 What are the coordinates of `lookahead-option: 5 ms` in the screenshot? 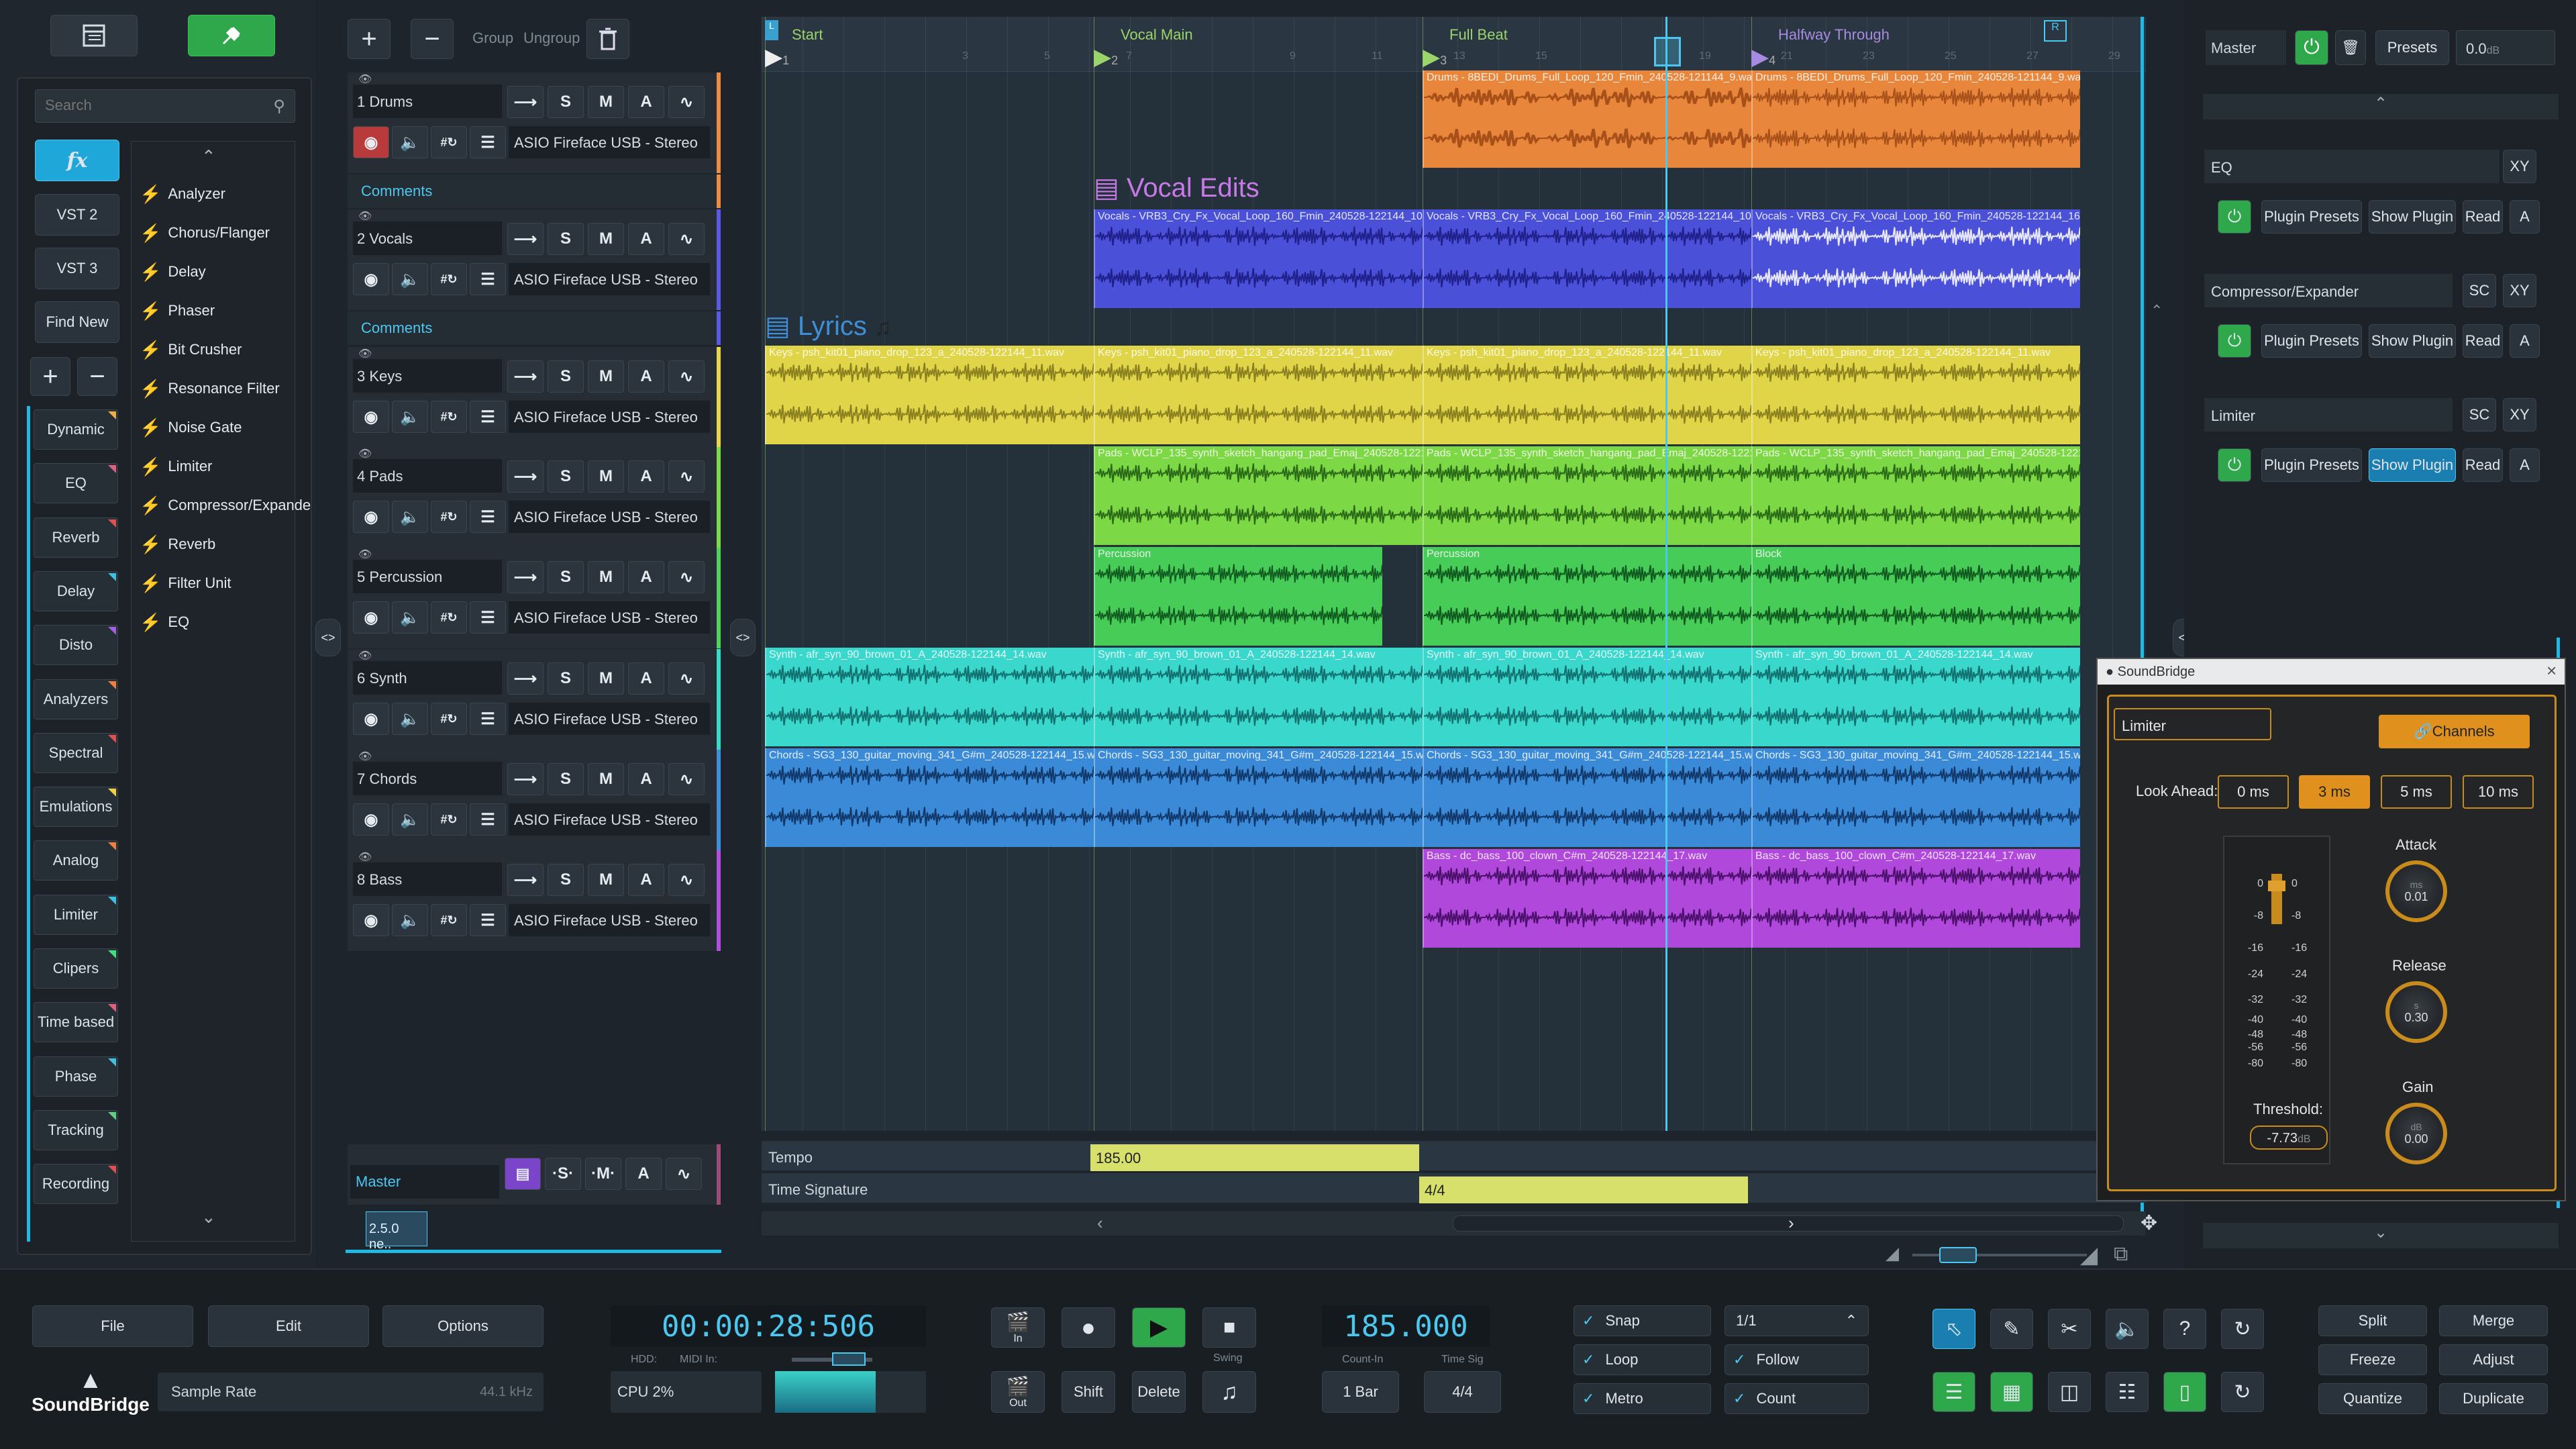 It's located at (2416, 792).